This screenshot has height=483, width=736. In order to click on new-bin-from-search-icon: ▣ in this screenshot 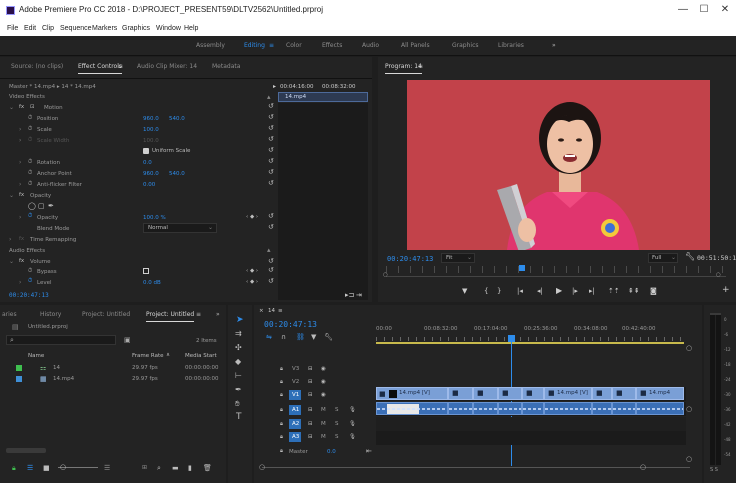, I will do `click(127, 340)`.